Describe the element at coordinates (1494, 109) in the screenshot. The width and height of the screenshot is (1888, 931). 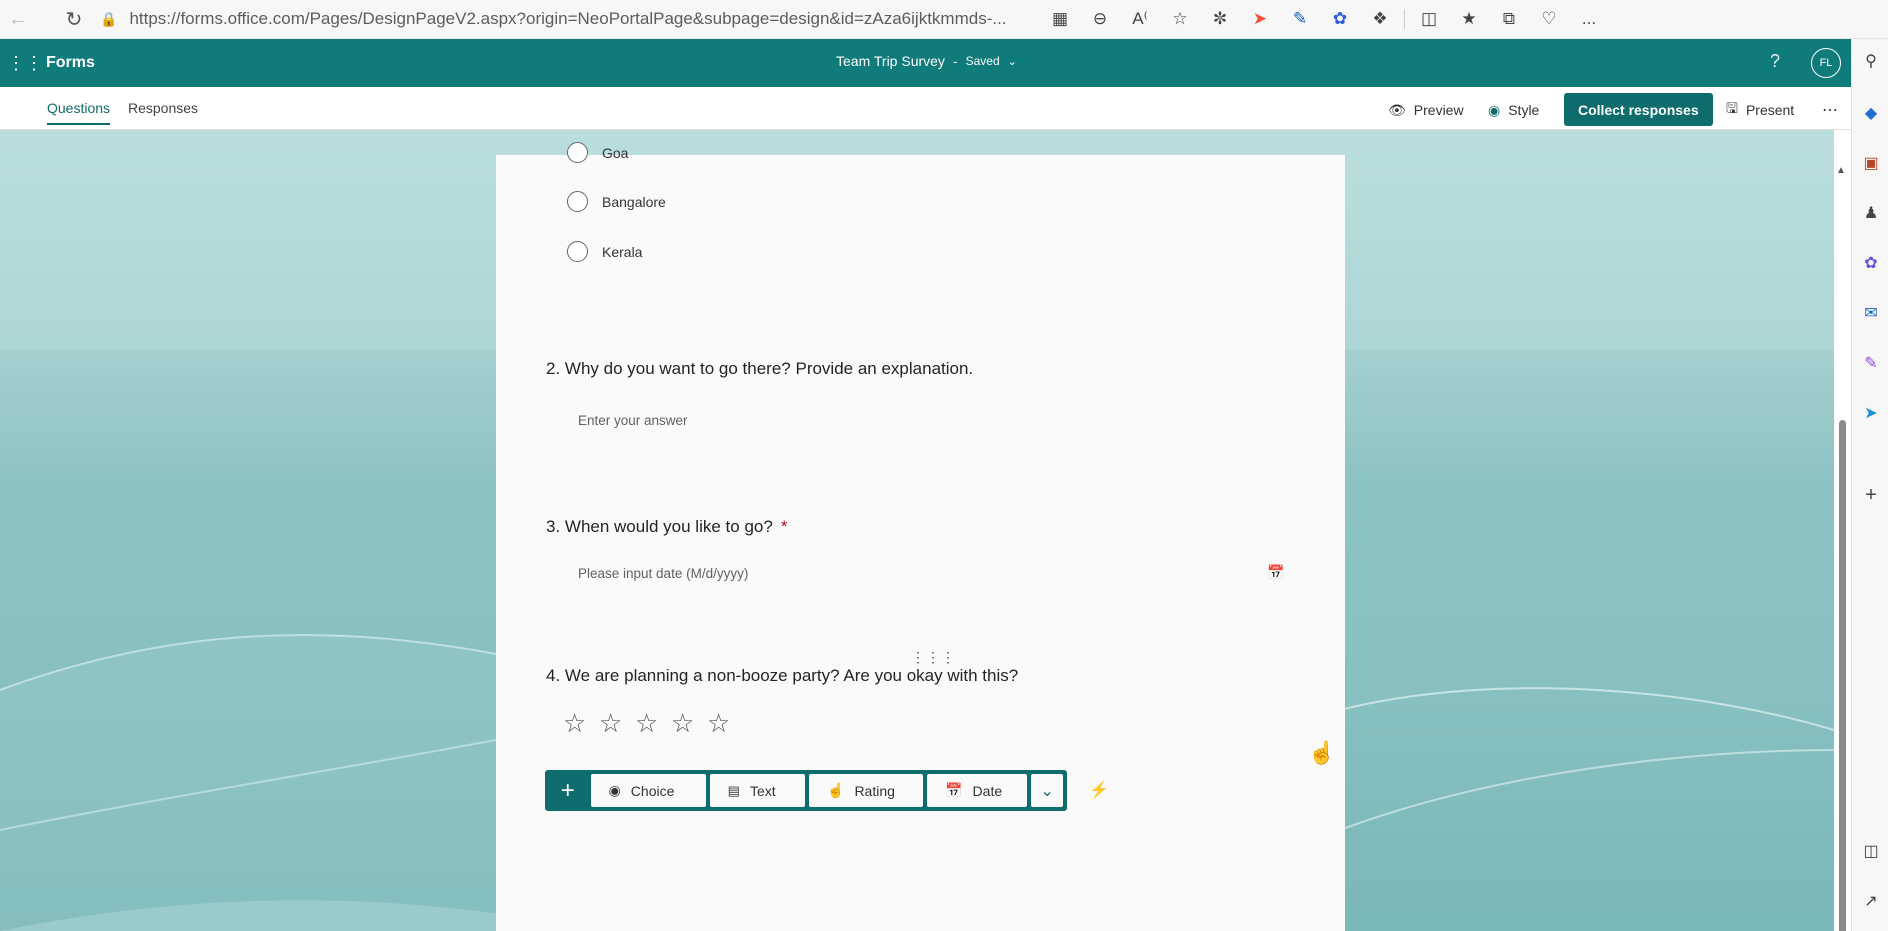
I see `palette-icon: ◉` at that location.